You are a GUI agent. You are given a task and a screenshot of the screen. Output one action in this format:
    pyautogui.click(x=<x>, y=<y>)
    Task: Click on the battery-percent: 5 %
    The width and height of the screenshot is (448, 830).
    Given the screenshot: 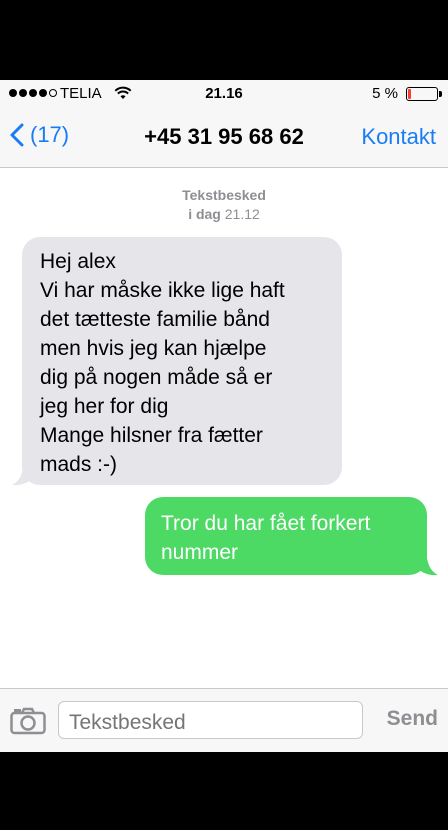 What is the action you would take?
    pyautogui.click(x=385, y=93)
    